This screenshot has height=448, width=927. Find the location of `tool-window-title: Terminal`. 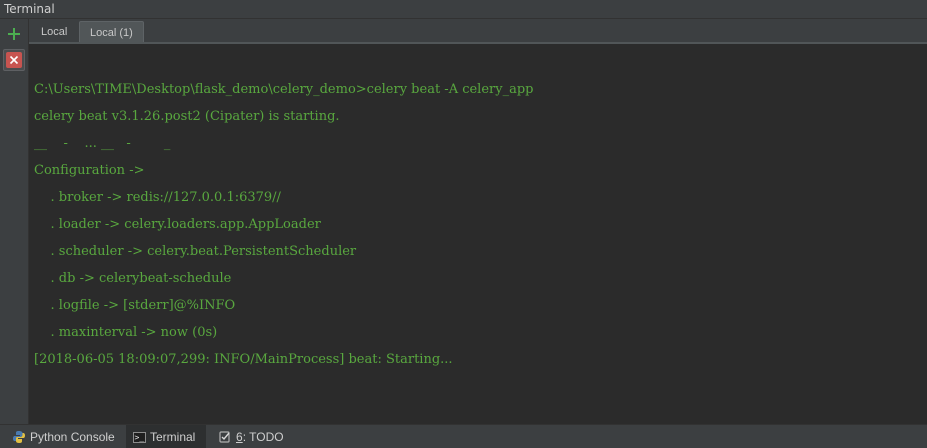

tool-window-title: Terminal is located at coordinates (463, 9).